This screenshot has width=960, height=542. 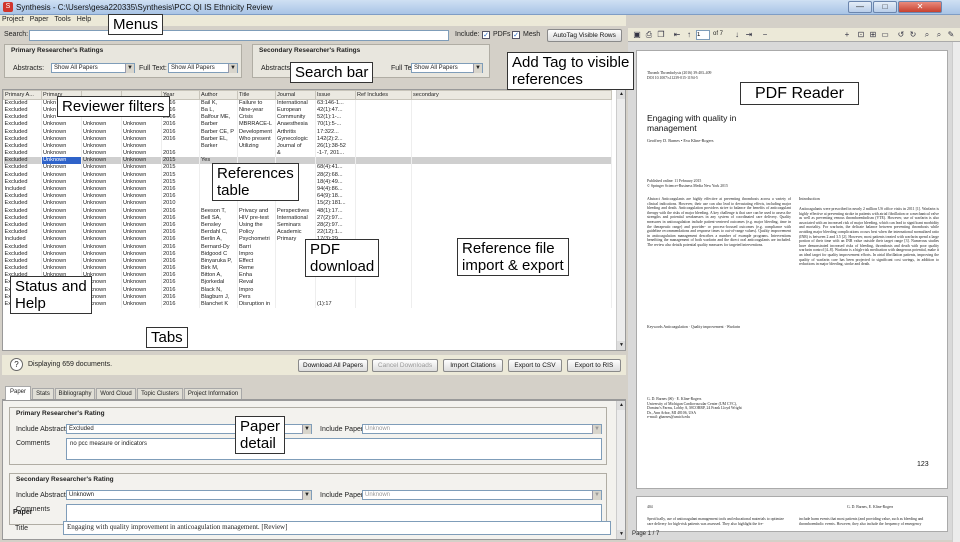 I want to click on zoom-out-icon: −, so click(x=765, y=35).